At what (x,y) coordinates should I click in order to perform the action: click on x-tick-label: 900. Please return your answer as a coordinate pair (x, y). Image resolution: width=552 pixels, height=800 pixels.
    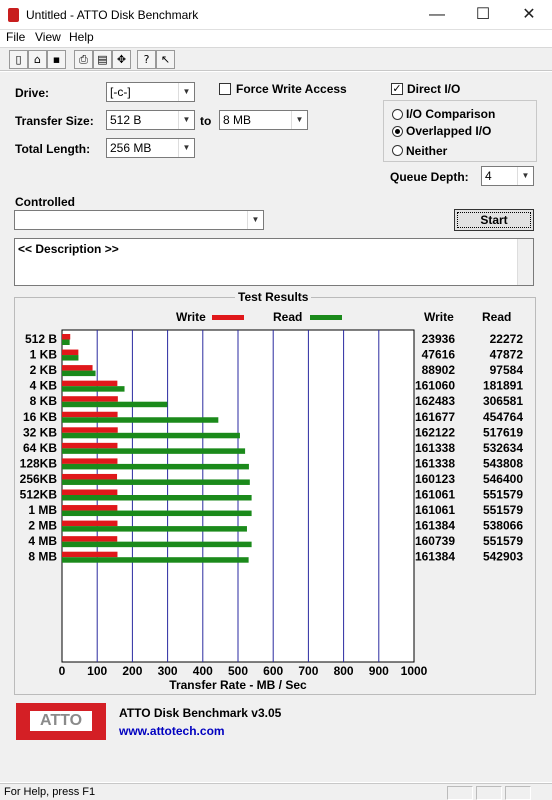
    Looking at the image, I should click on (379, 671).